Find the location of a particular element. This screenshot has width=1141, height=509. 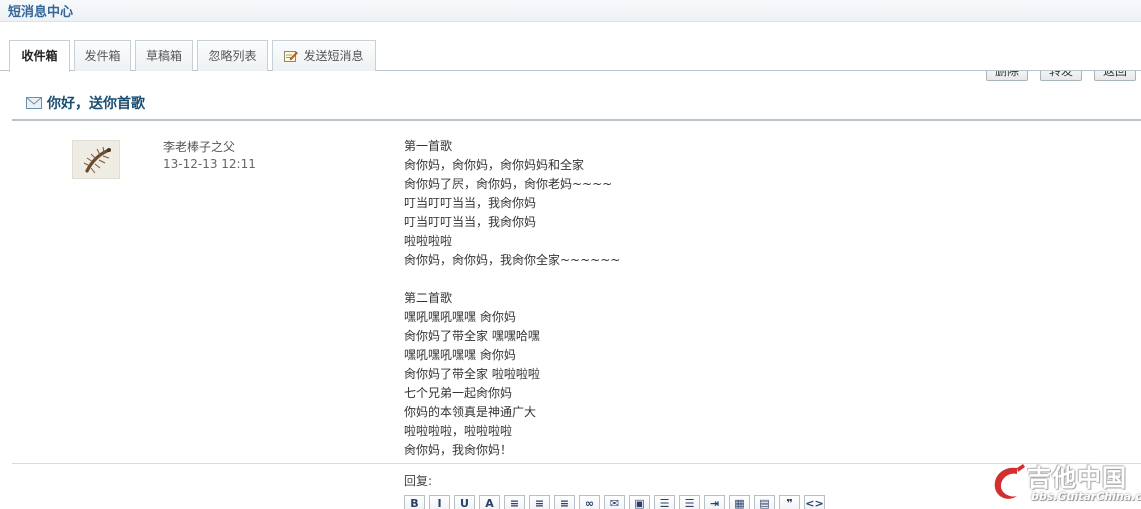

tab-inbox: 收件箱 is located at coordinates (39, 56).